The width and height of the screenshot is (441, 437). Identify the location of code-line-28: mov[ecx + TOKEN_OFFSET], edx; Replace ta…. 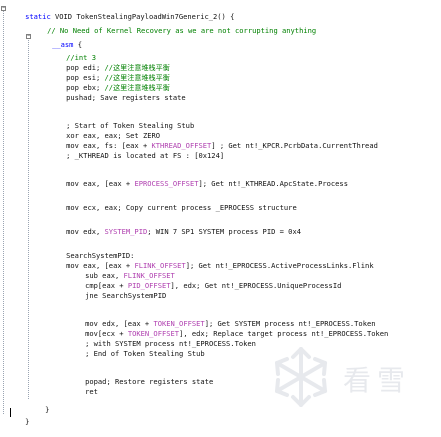
(237, 333).